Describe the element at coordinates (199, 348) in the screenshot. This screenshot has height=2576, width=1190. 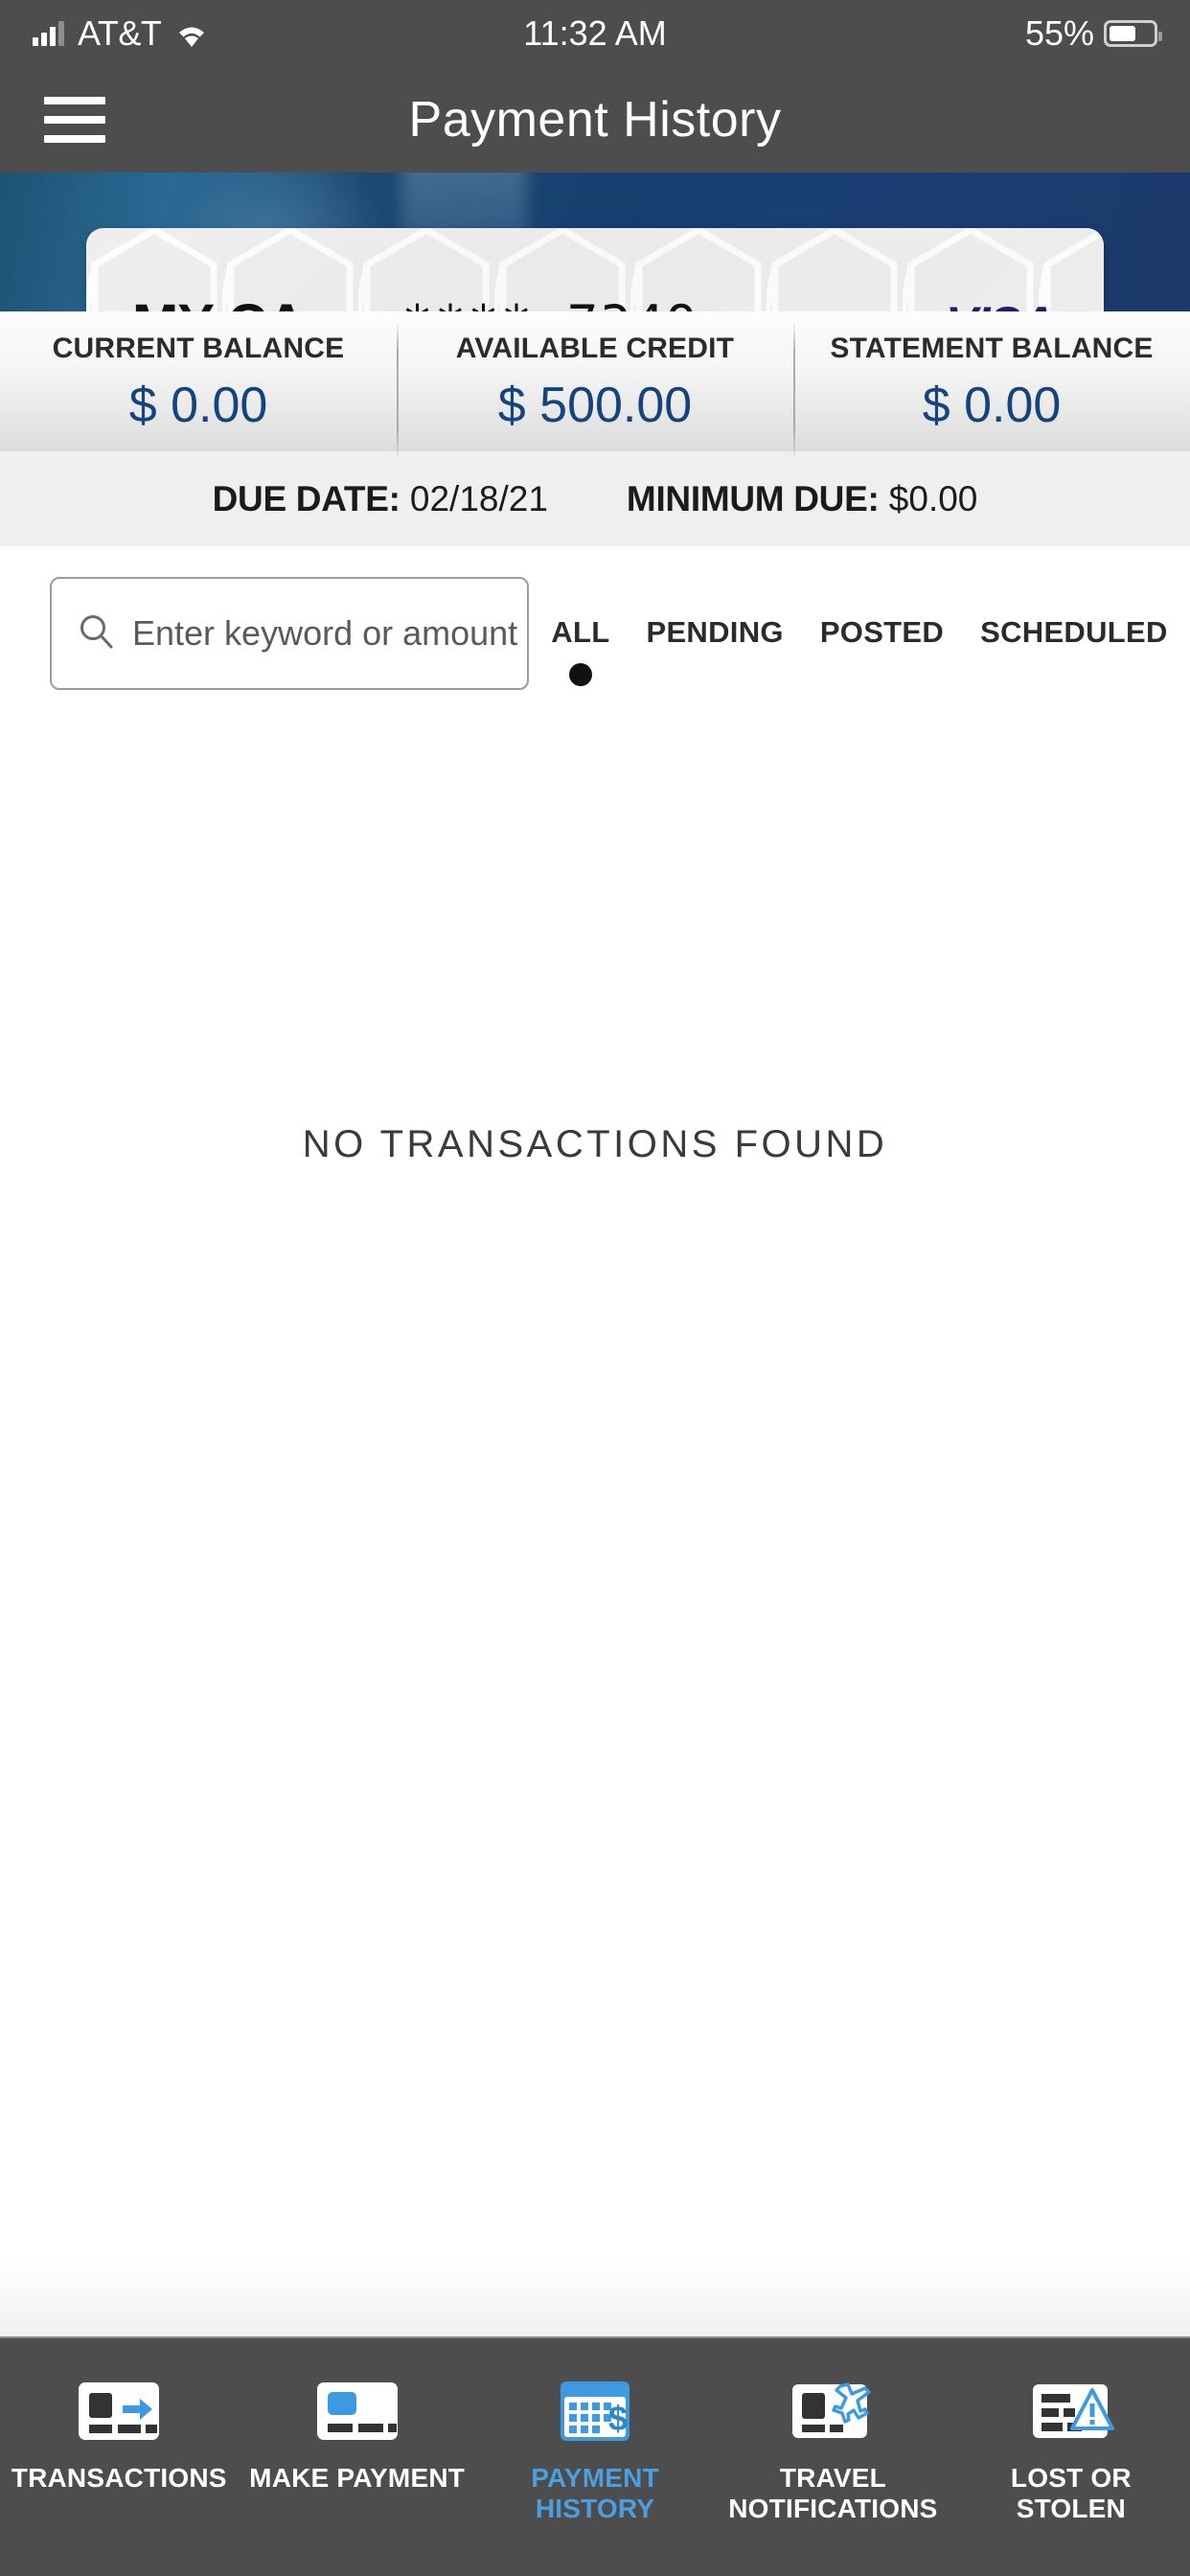
I see `balance-label: CURRENT BALANCE` at that location.